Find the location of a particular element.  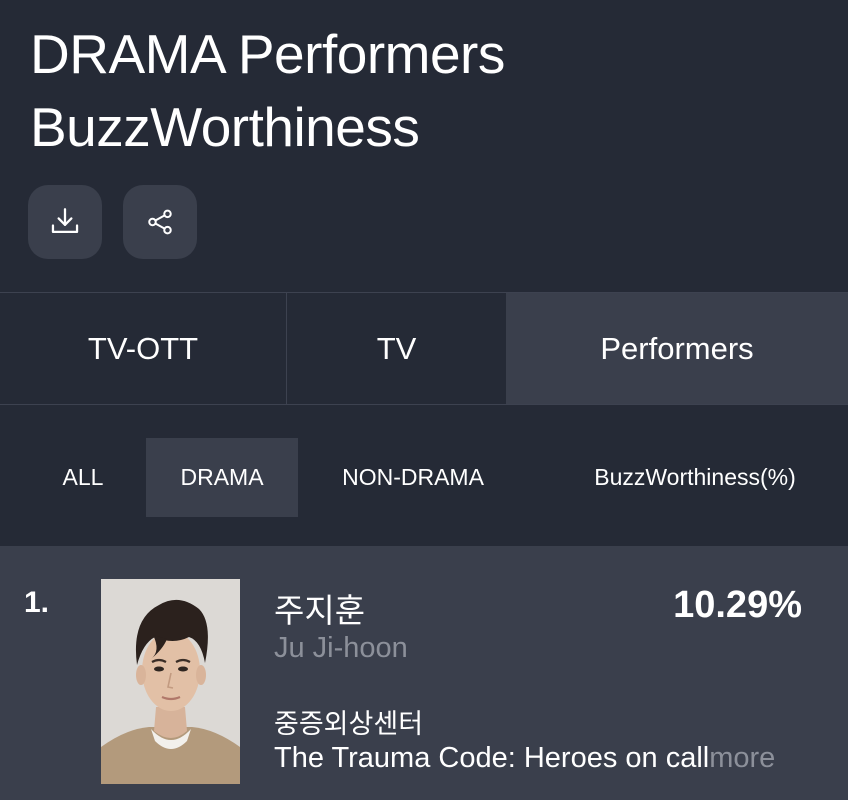

tab-tv: TV is located at coordinates (396, 348).